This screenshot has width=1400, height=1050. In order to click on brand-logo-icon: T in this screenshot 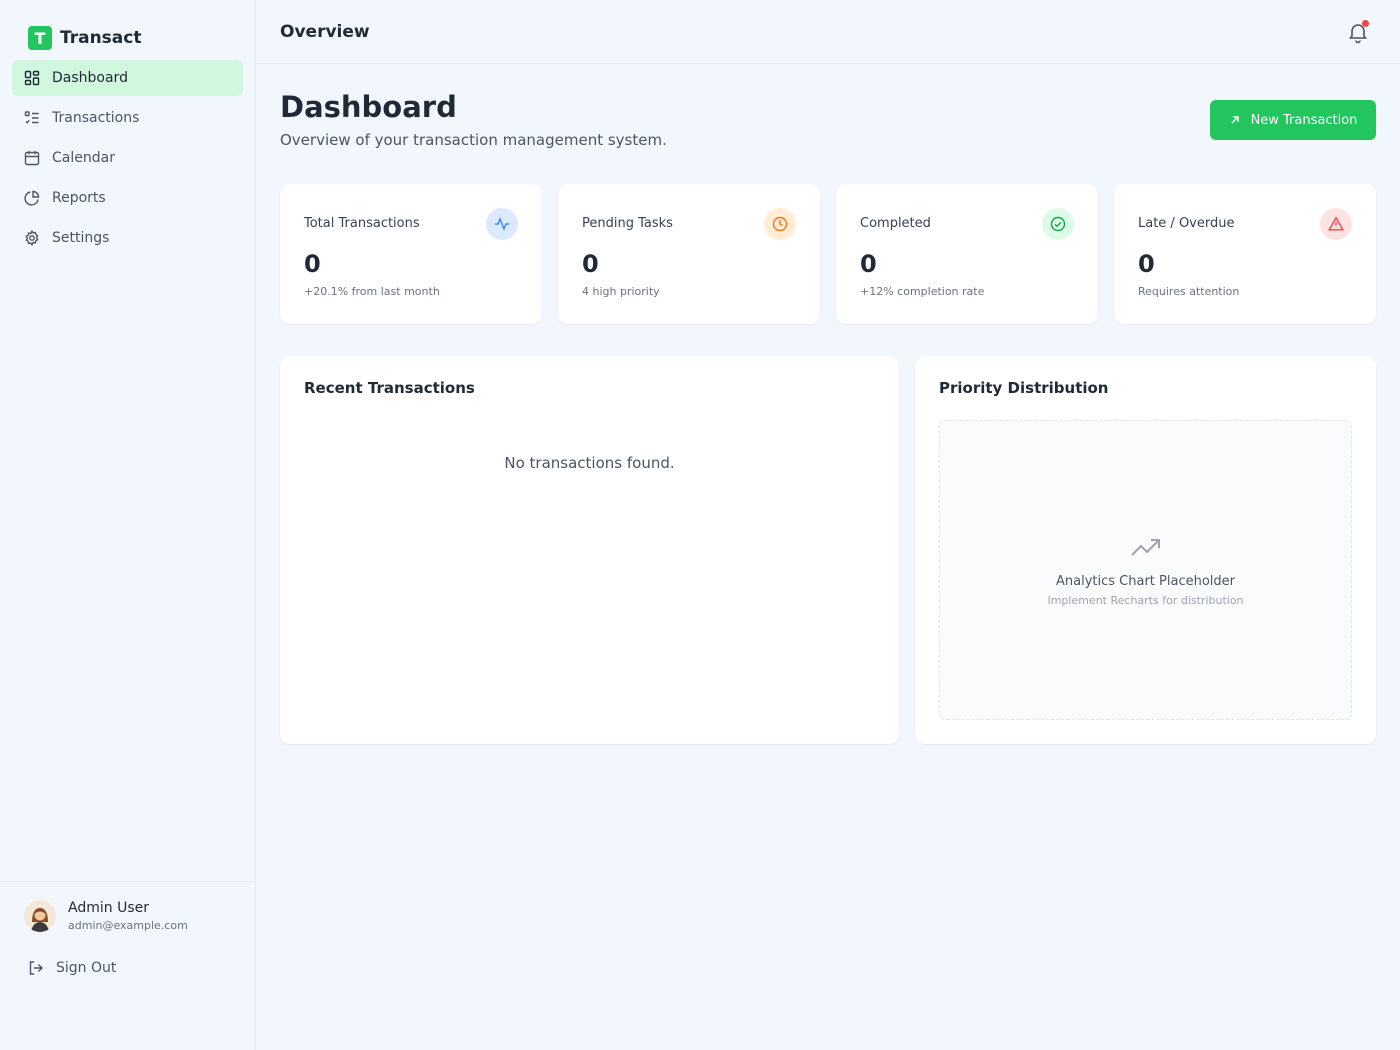, I will do `click(40, 38)`.